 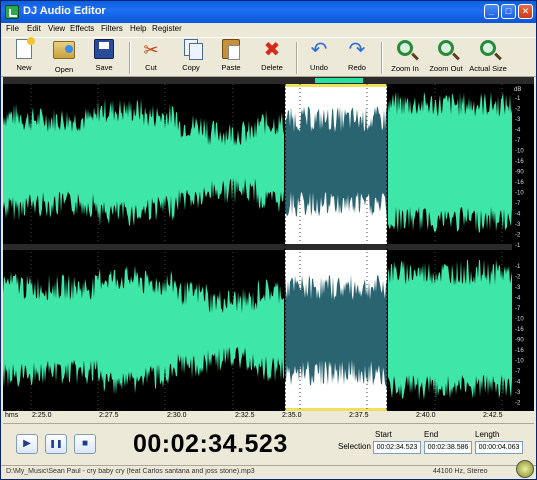 What do you see at coordinates (487, 434) in the screenshot?
I see `length-label: Length` at bounding box center [487, 434].